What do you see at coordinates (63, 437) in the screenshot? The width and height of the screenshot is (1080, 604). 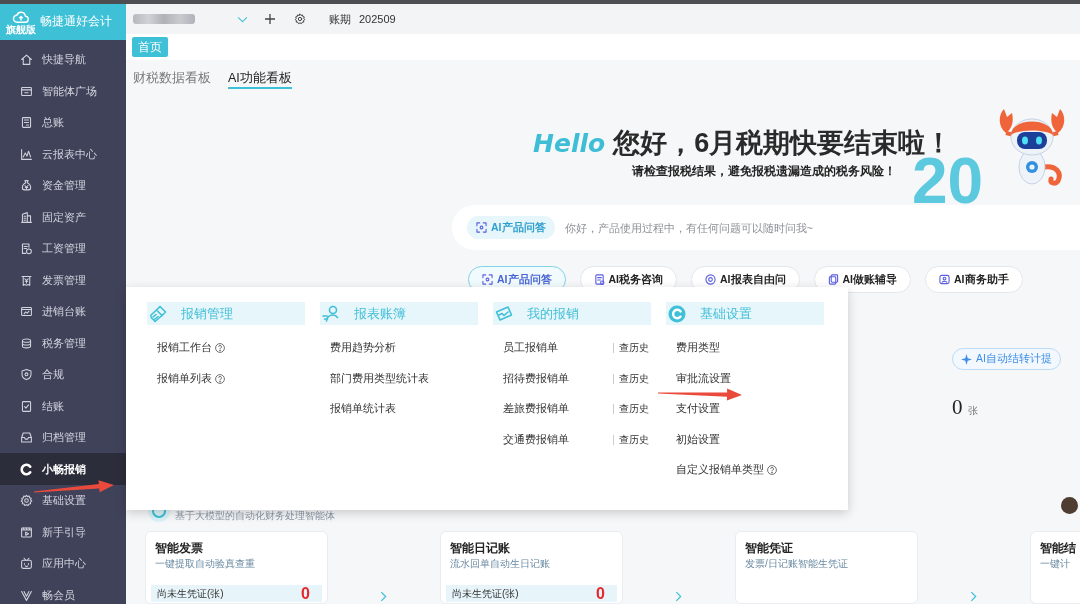 I see `sidebar-item: 归档管理` at bounding box center [63, 437].